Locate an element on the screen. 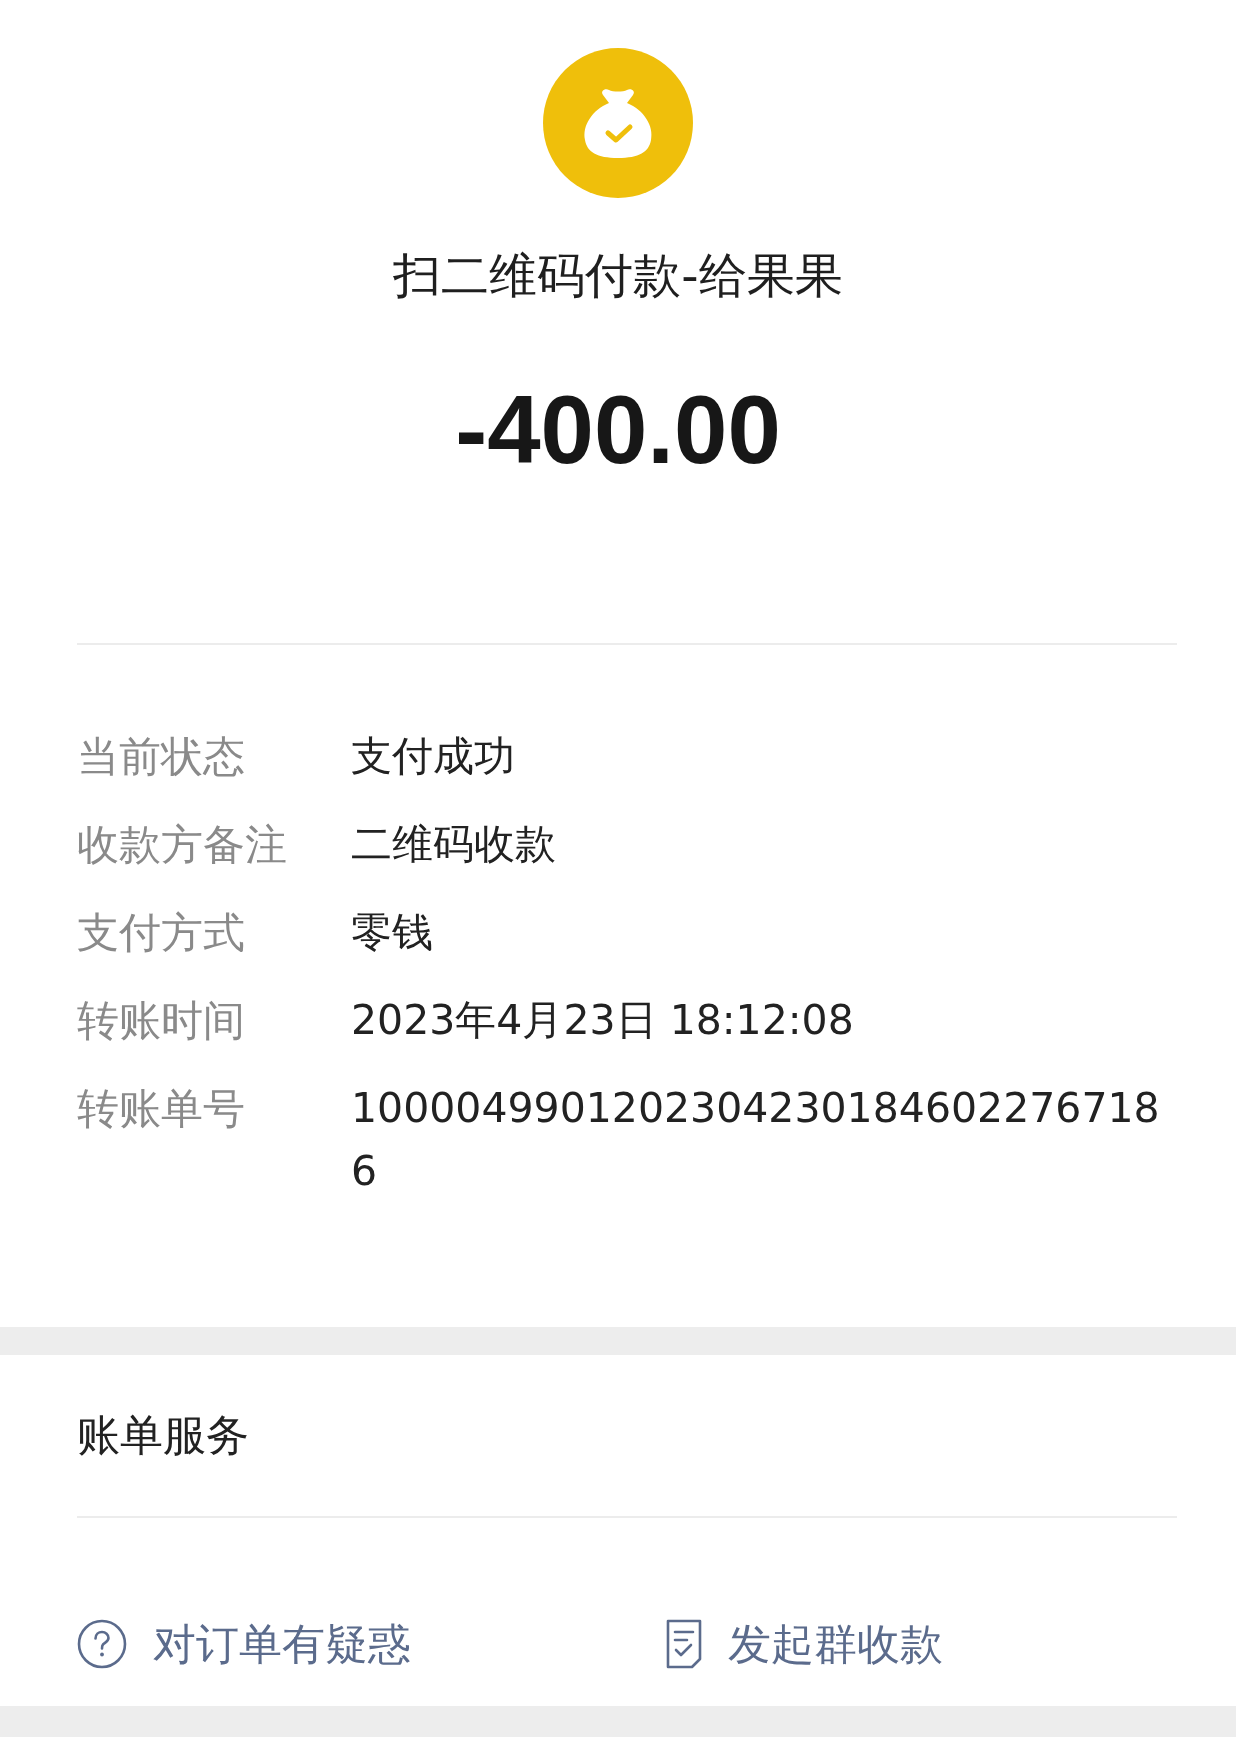  detail-label: 当前状态 is located at coordinates (161, 757).